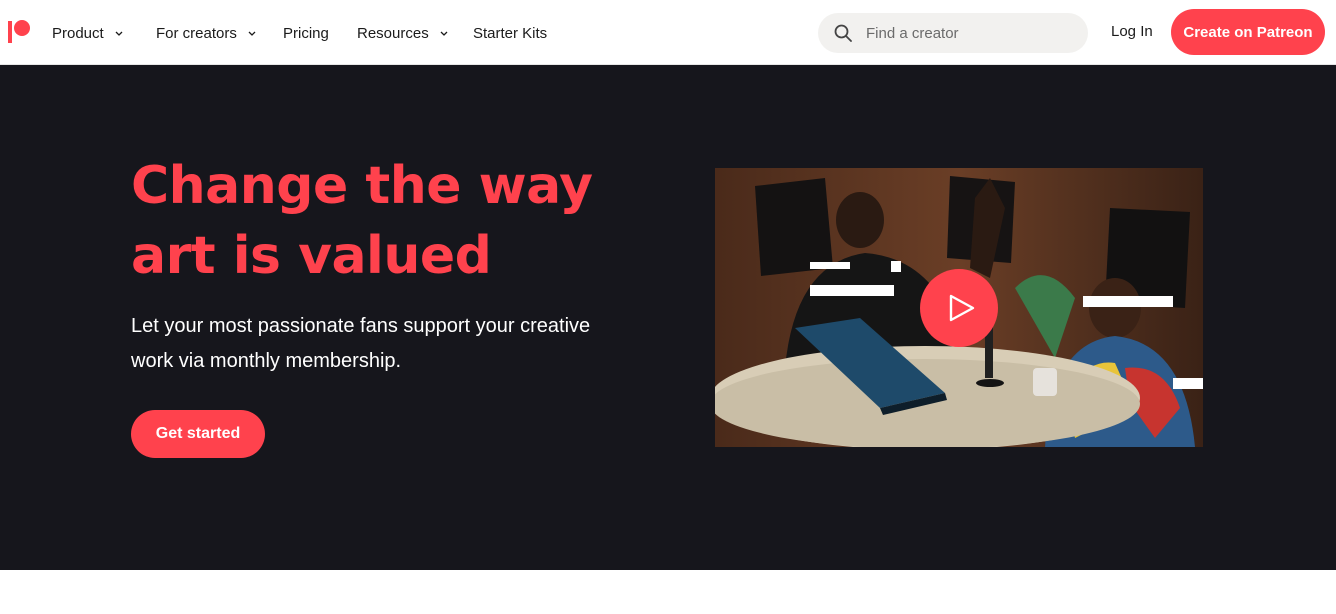  I want to click on nav-item-starter-kits: Starter Kits, so click(510, 33).